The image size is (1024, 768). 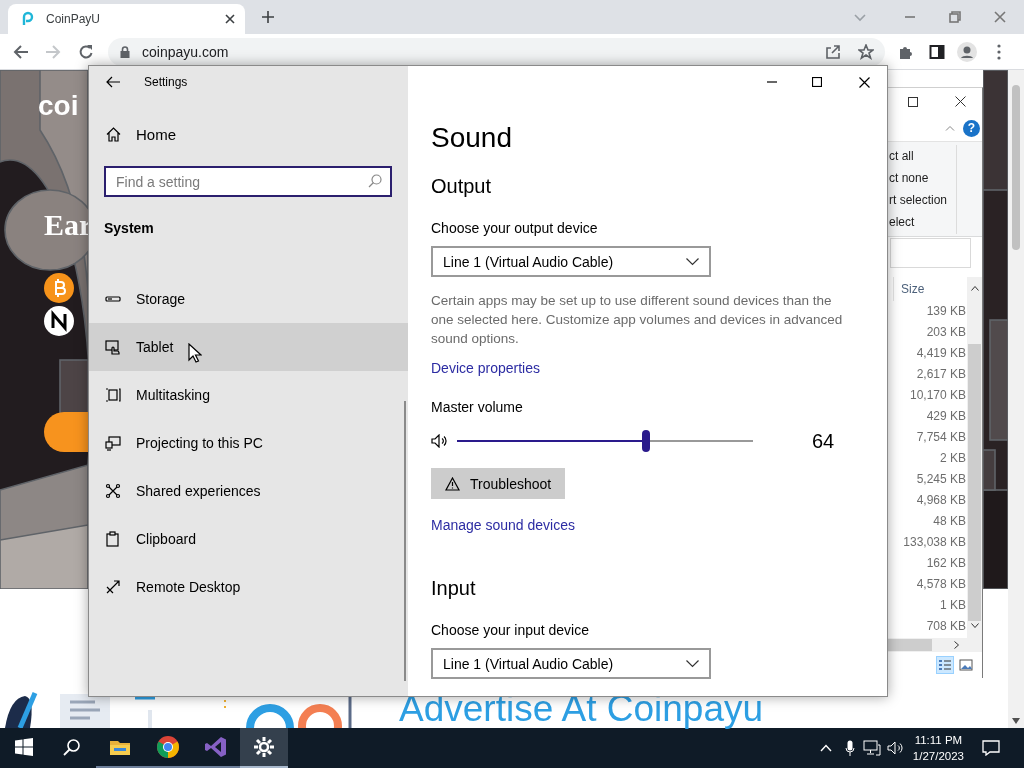 I want to click on bitcoin-icon, so click(x=59, y=288).